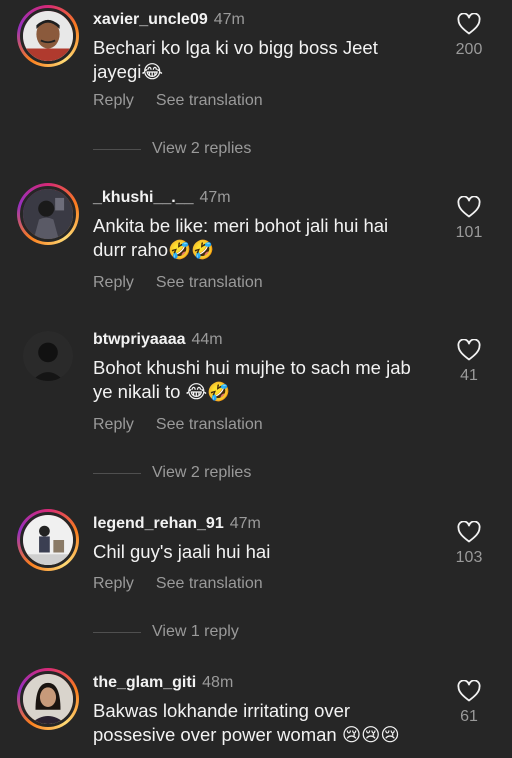 The image size is (512, 758). I want to click on username: the_glam_giti, so click(144, 682).